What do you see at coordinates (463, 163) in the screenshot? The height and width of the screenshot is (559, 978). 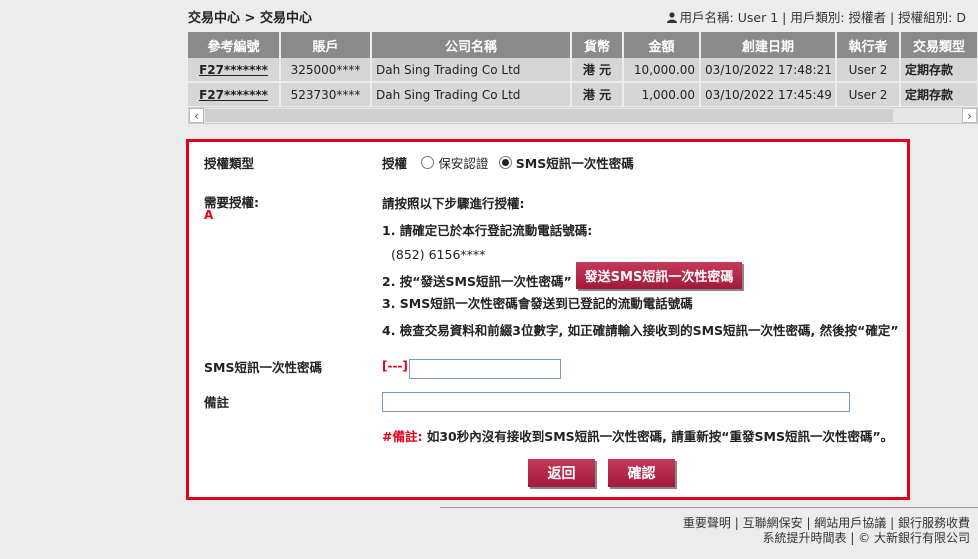 I see `option-token-label: 保安認證` at bounding box center [463, 163].